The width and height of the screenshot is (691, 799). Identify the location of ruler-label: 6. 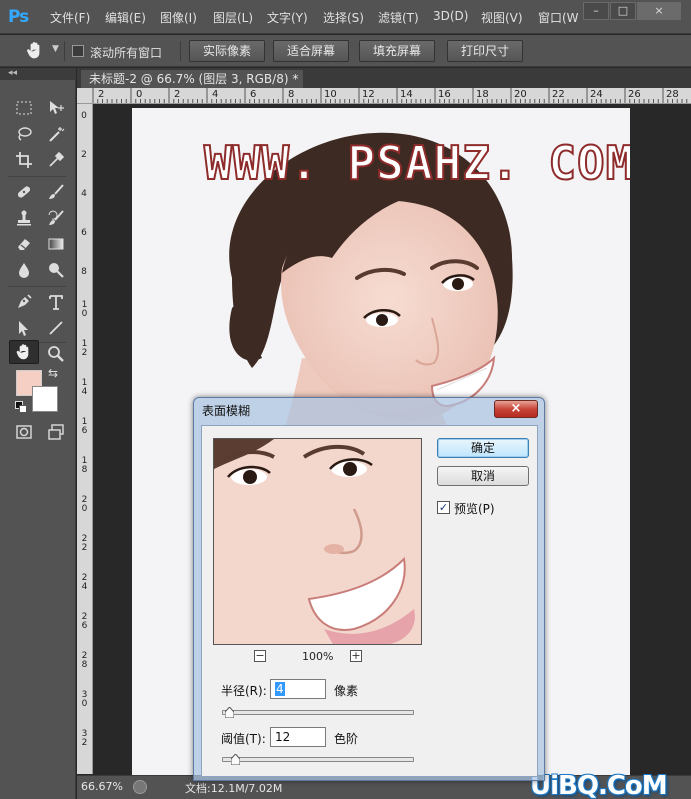
(84, 233).